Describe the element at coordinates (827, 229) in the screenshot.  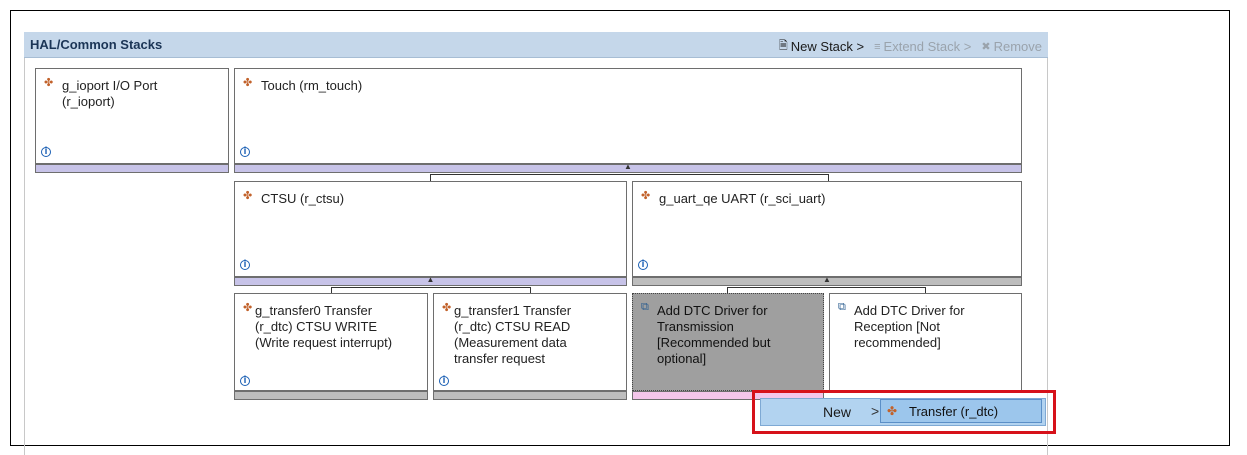
I see `module-uart: ✤ g_uart_qe UART (r_sci_uart) i` at that location.